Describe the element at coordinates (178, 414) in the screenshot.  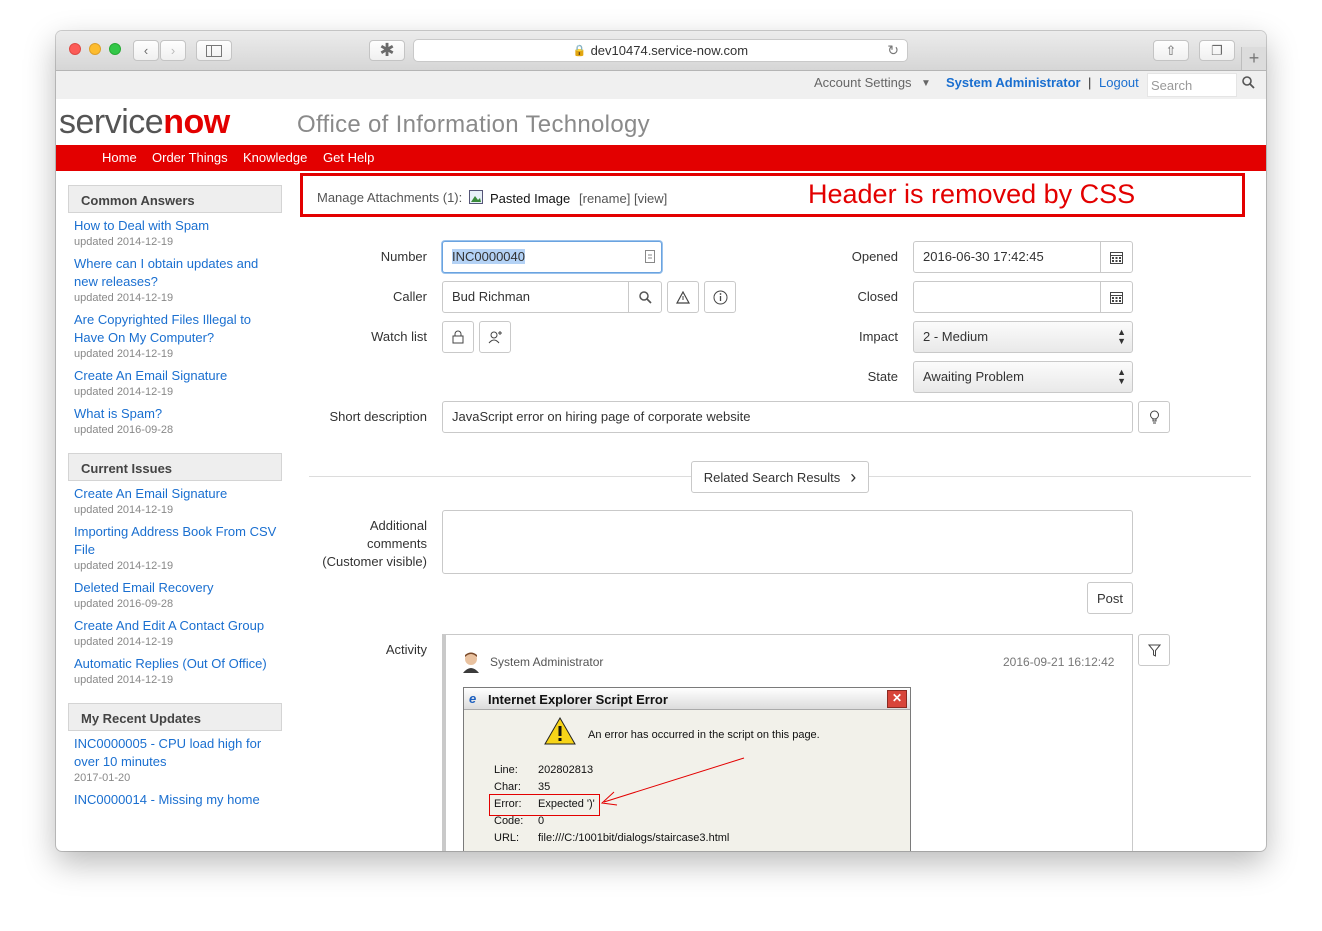
I see `sidebar-link: What is Spam?` at that location.